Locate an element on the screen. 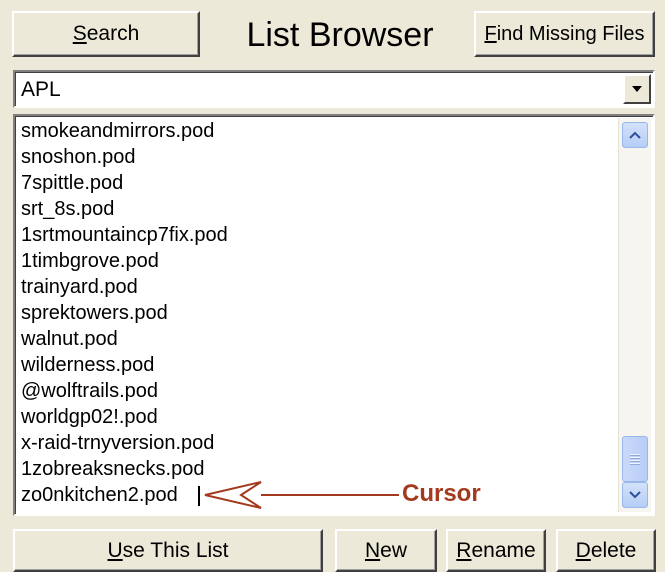  scroll-up-button is located at coordinates (635, 135).